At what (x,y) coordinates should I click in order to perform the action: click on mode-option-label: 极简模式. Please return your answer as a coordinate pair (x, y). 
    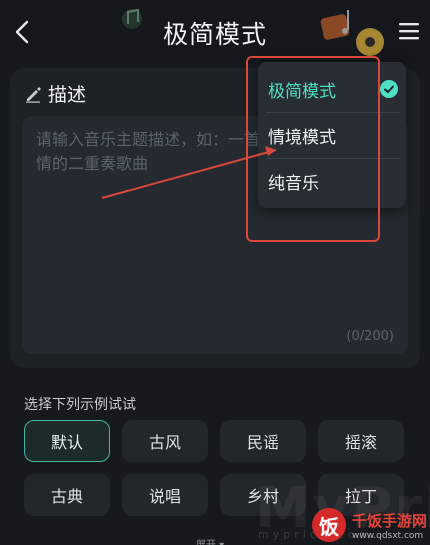
    Looking at the image, I should click on (302, 91).